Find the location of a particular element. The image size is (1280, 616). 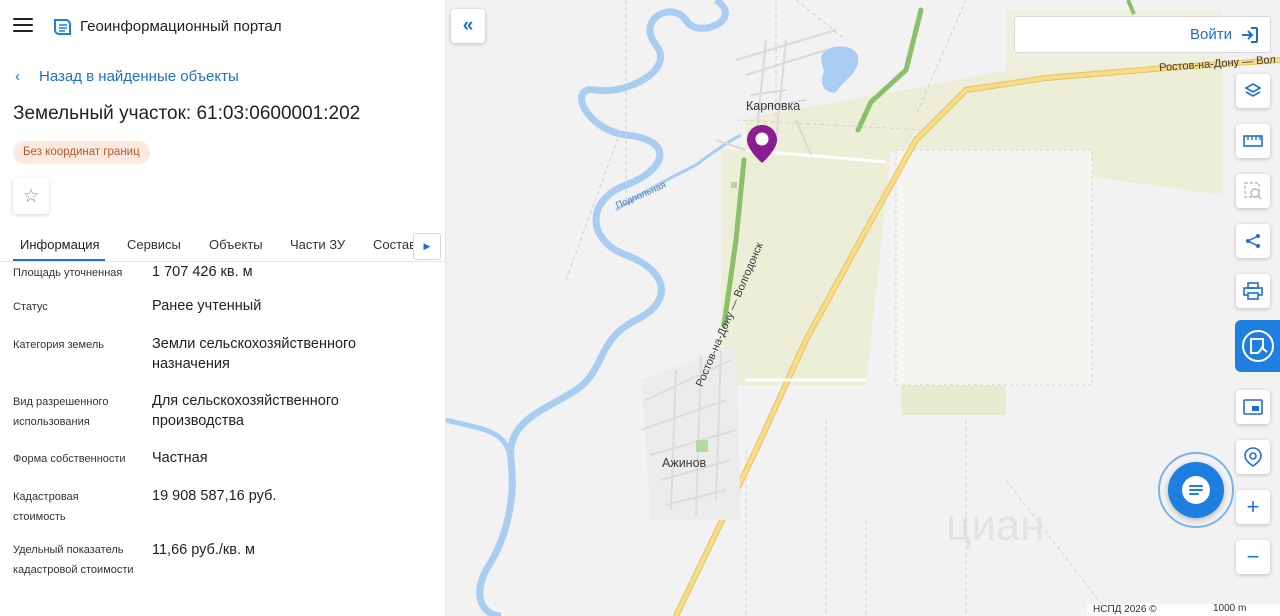

tab-services: Сервисы is located at coordinates (154, 244).